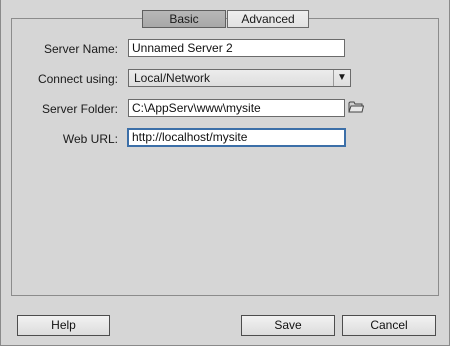  I want to click on connect-using-select: Local/Network ▼, so click(239, 78).